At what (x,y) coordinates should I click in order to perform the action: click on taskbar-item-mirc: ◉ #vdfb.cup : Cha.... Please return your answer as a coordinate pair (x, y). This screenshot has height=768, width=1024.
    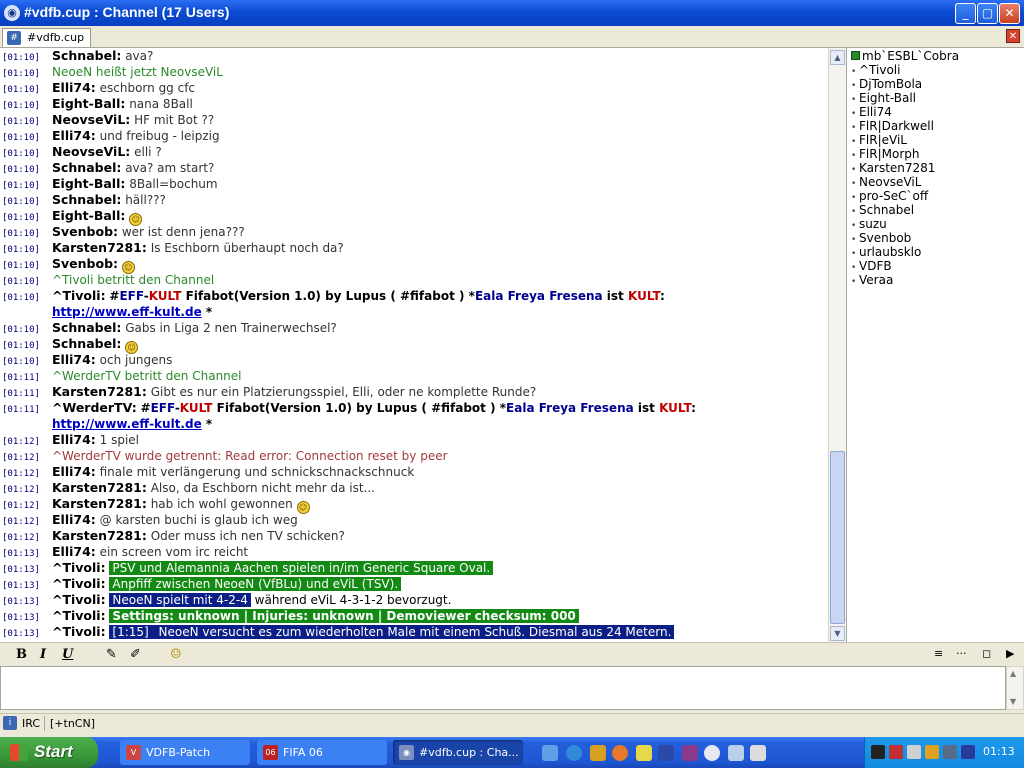
    Looking at the image, I should click on (458, 752).